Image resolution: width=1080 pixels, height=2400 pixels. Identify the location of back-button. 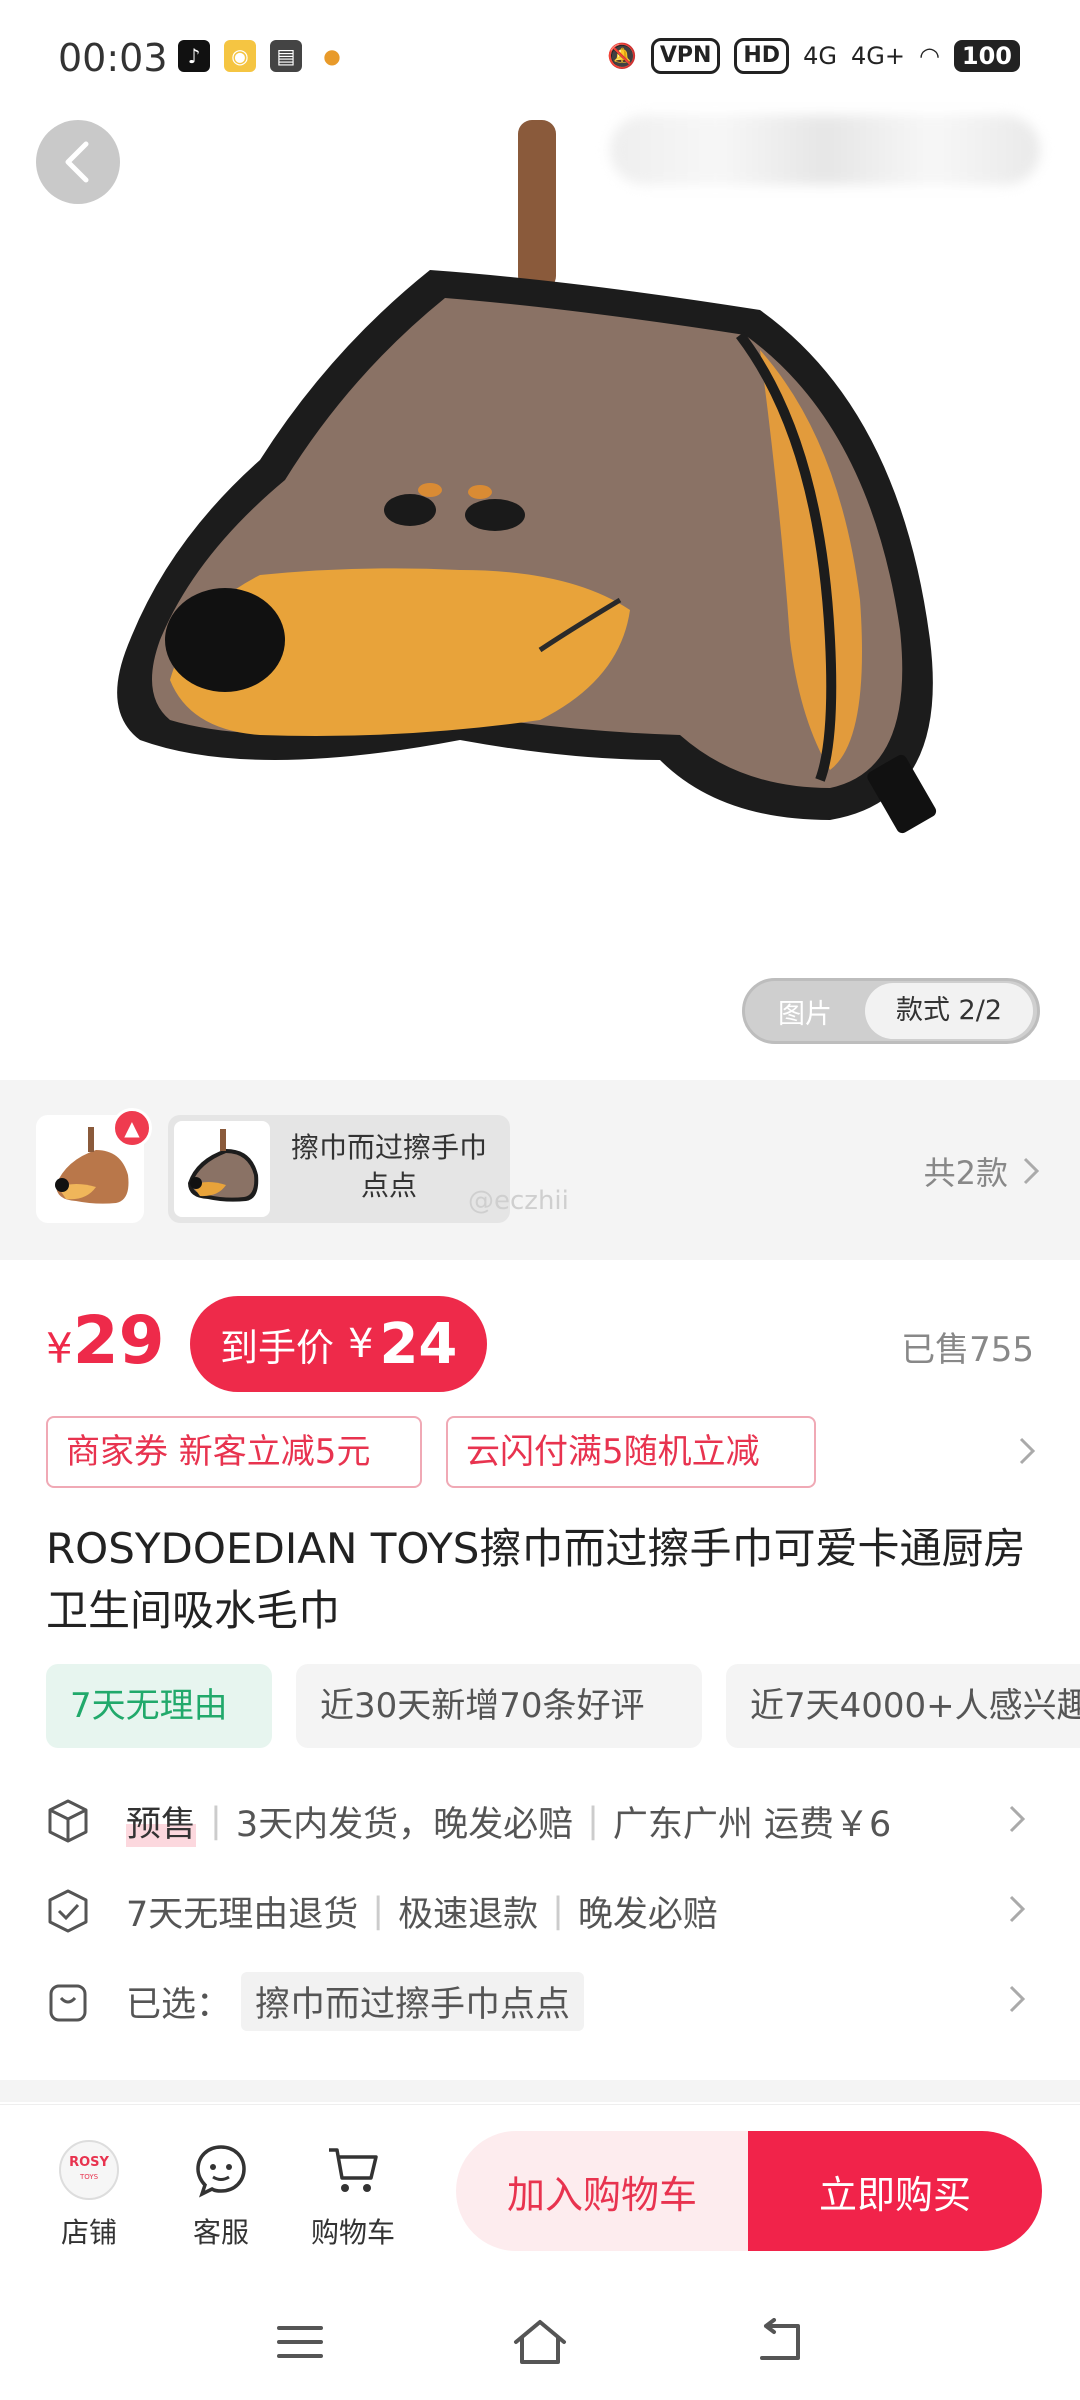
(78, 162).